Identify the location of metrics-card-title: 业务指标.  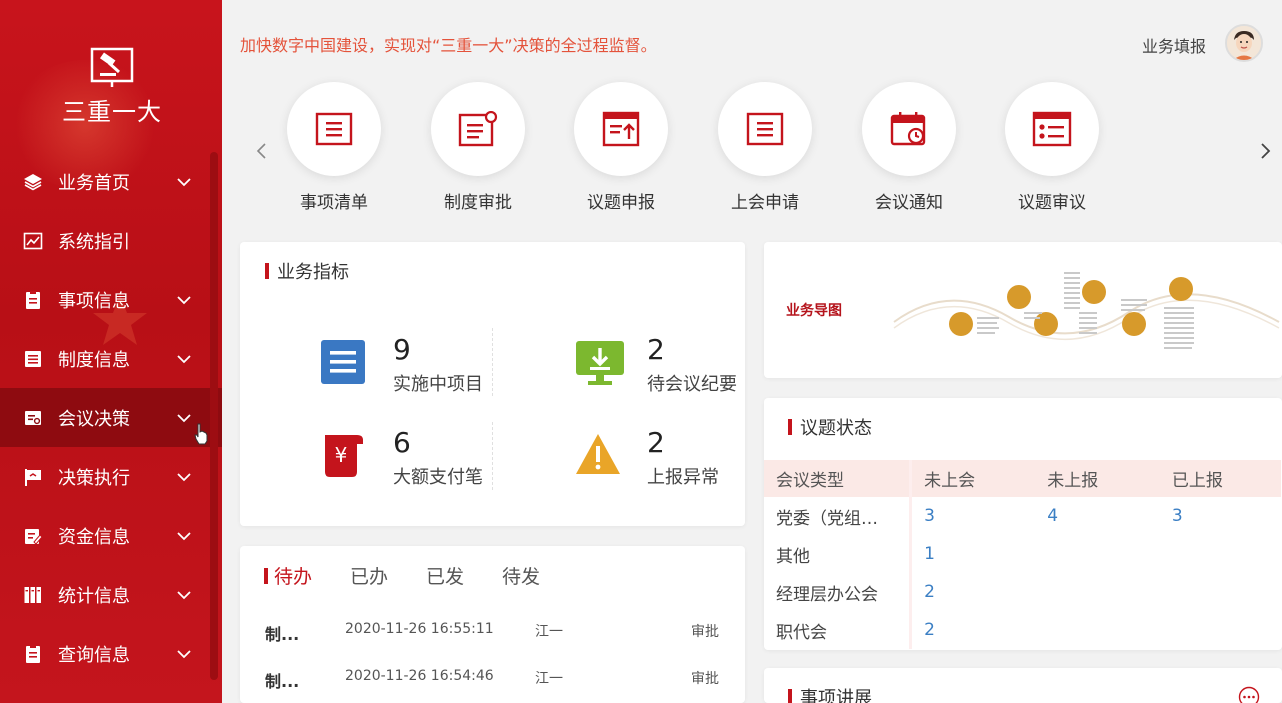
(307, 271).